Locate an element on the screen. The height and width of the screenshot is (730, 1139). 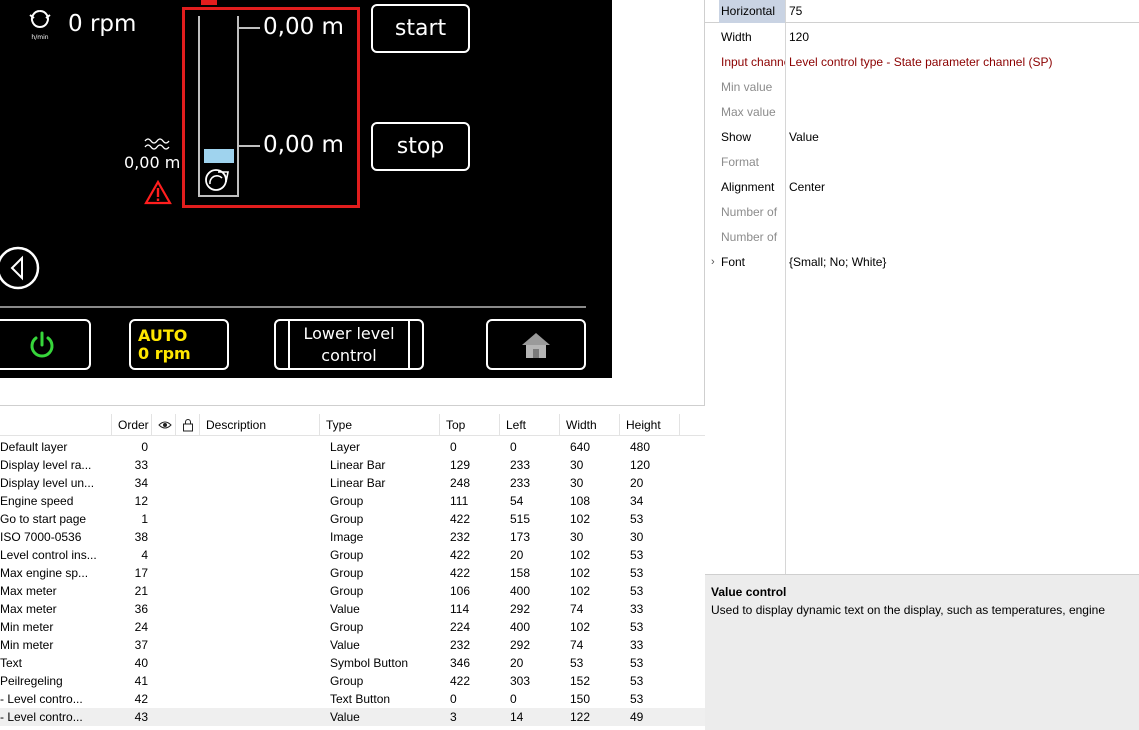
table-row: Text 40 Symbol Button 346 20 53 53 is located at coordinates (352, 663).